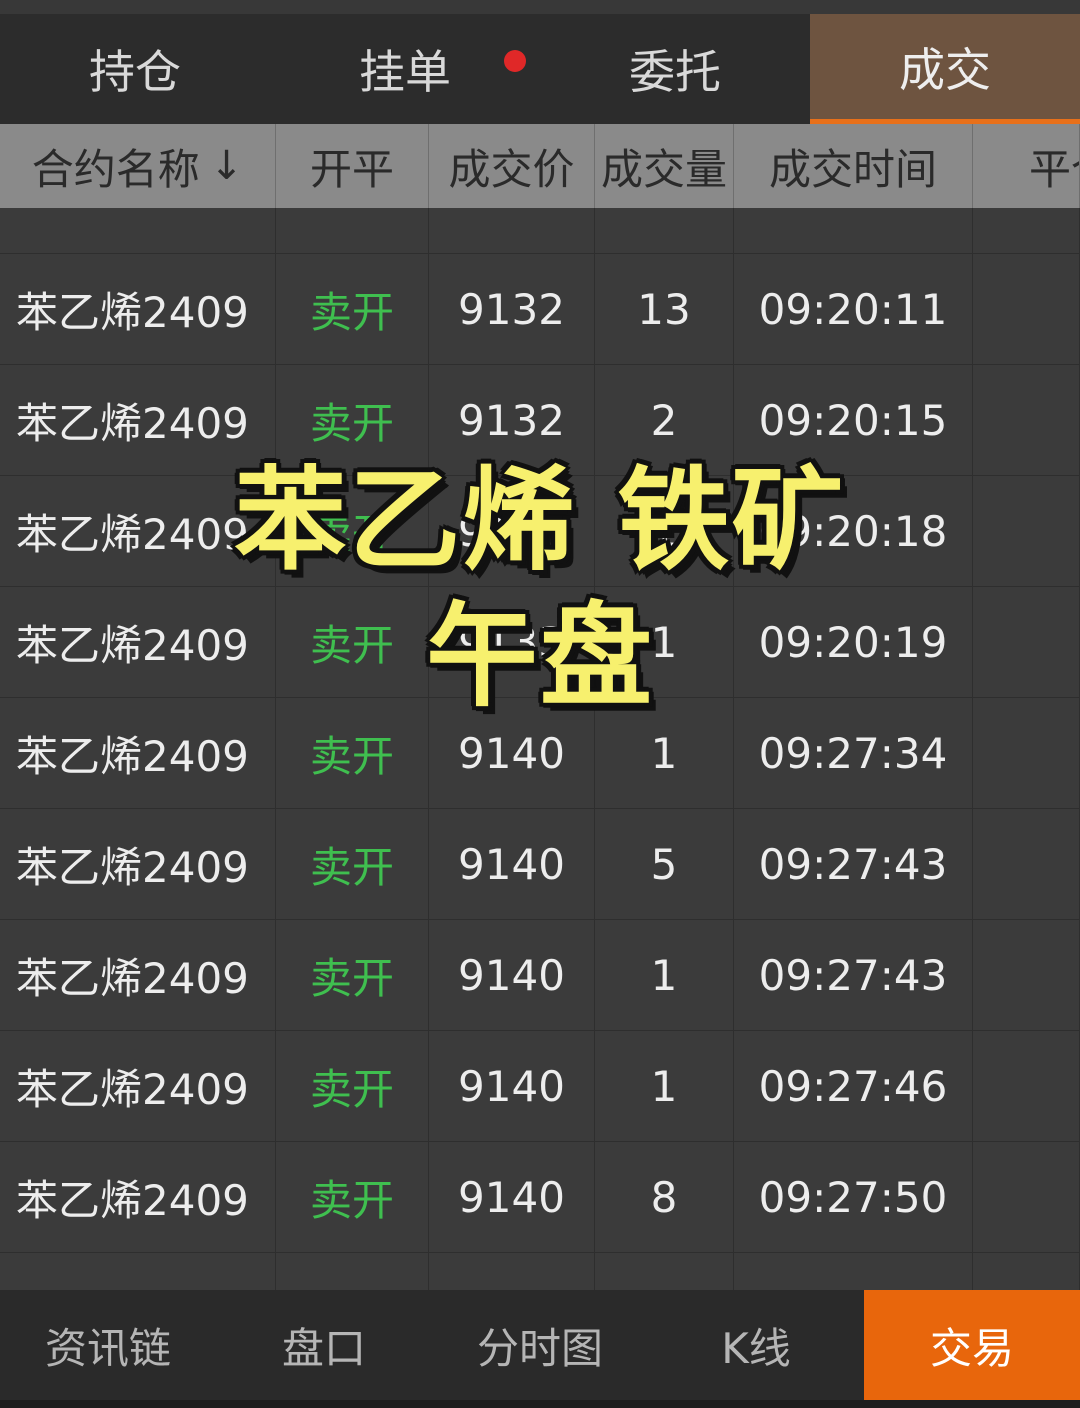 The image size is (1080, 1408). I want to click on nav-news-chain-label: 资讯链, so click(107, 1348).